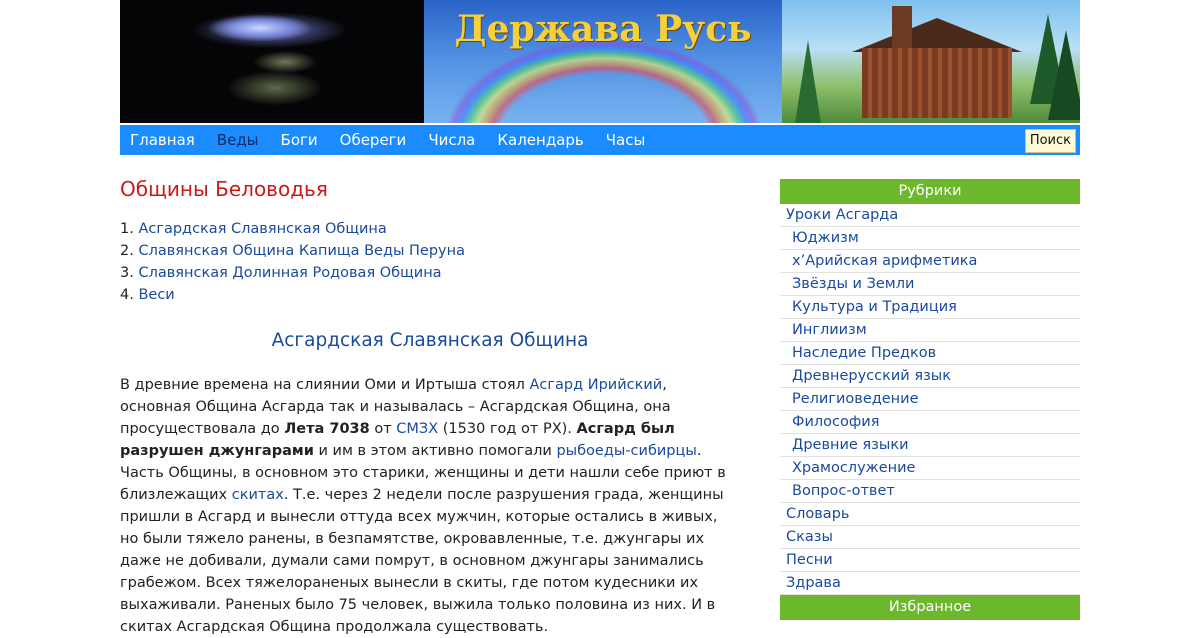 This screenshot has height=638, width=1200. What do you see at coordinates (301, 251) in the screenshot?
I see `toc-link: Славянская Община Капища Веды Перуна` at bounding box center [301, 251].